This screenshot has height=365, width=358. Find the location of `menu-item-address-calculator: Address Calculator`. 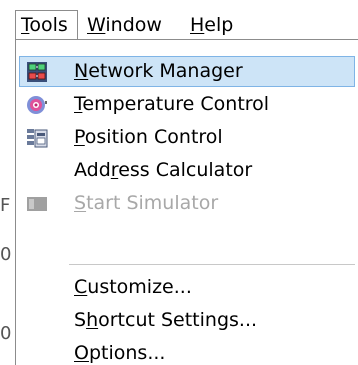

menu-item-address-calculator: Address Calculator is located at coordinates (187, 170).